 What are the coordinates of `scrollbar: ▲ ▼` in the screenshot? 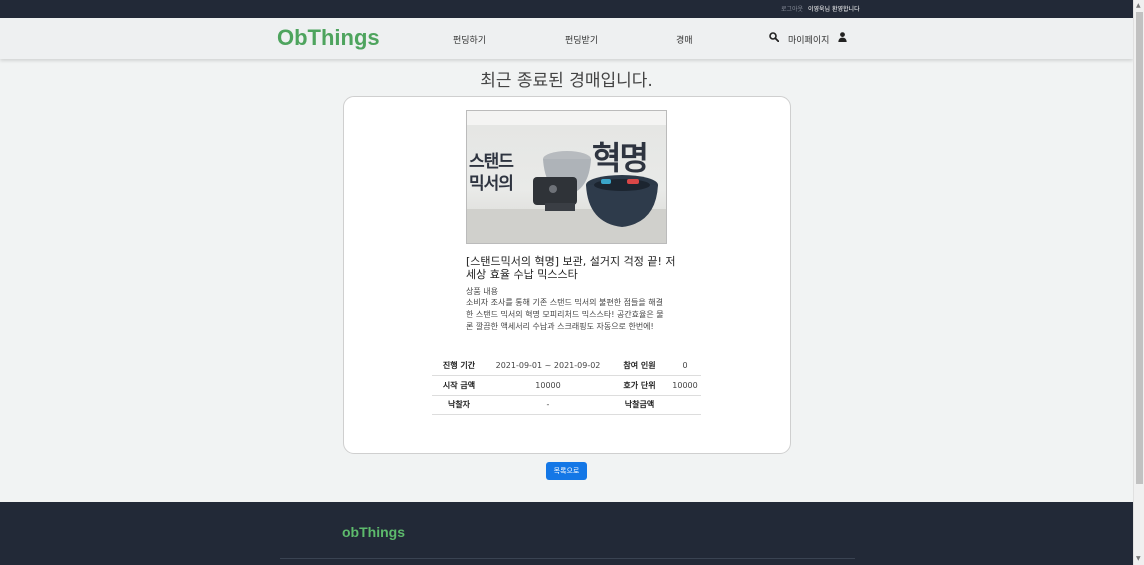 It's located at (1138, 282).